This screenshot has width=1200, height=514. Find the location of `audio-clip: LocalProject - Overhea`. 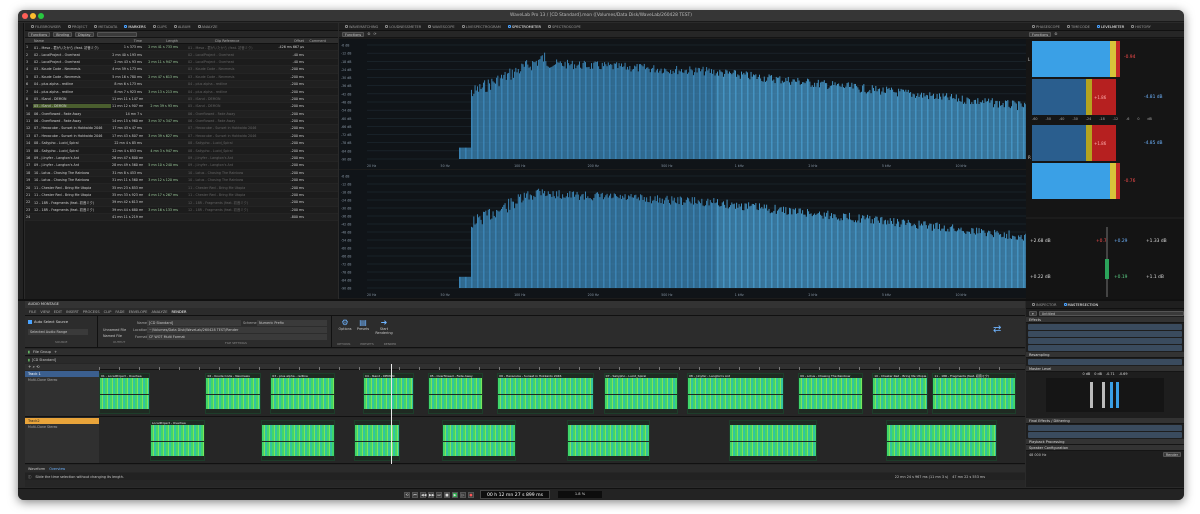

audio-clip: LocalProject - Overhea is located at coordinates (177, 440).